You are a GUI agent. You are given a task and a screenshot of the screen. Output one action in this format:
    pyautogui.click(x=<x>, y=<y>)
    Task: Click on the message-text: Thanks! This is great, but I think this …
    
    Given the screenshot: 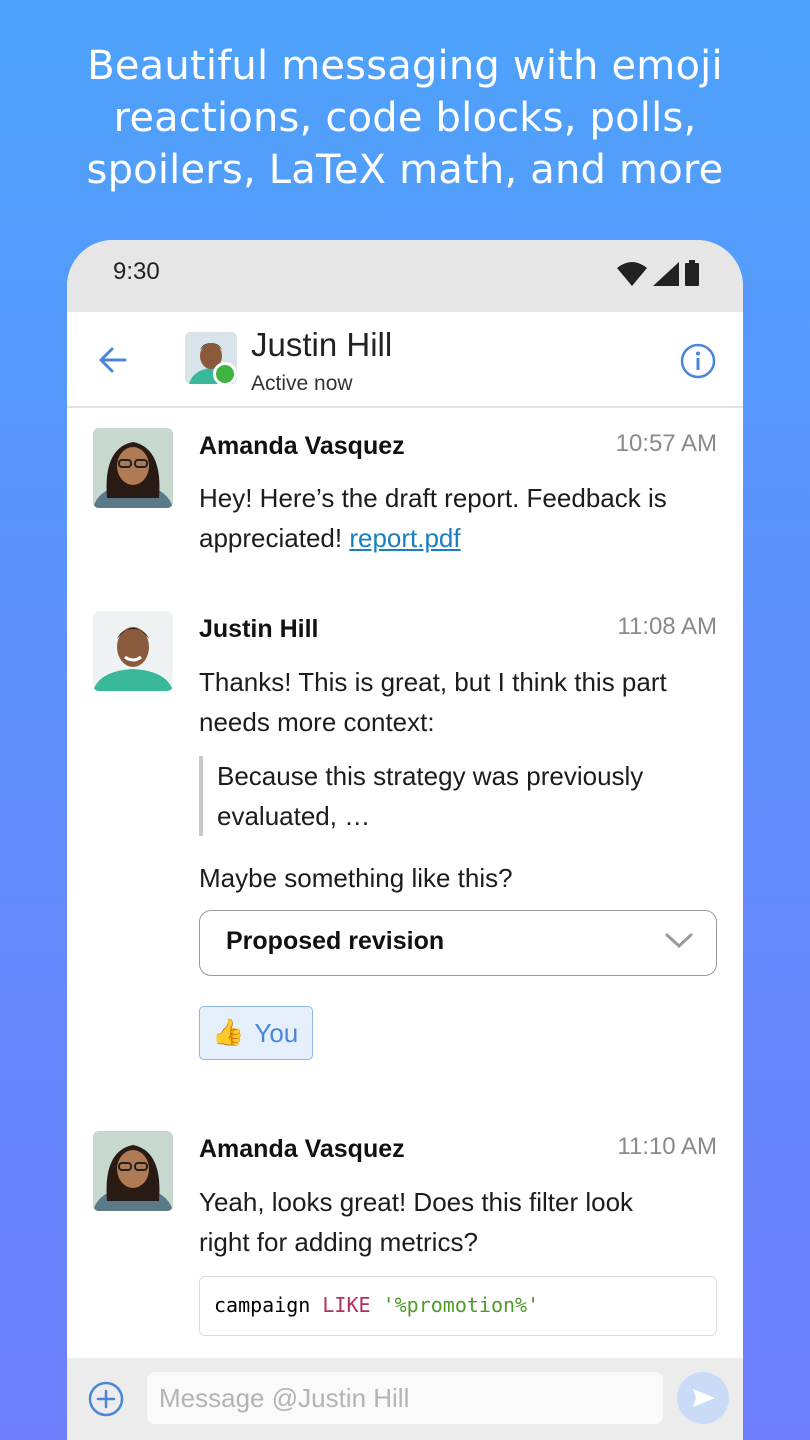 What is the action you would take?
    pyautogui.click(x=459, y=702)
    